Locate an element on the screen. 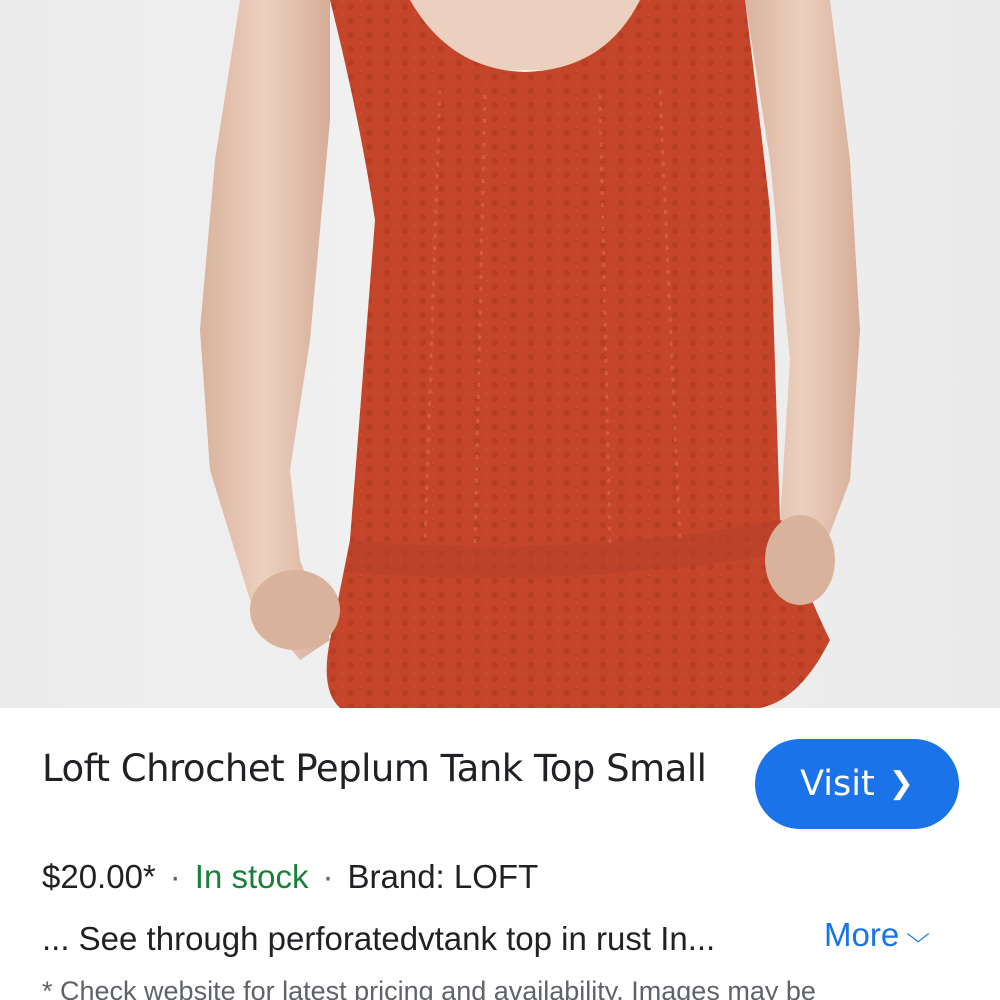  visit-button: Visit ❯ is located at coordinates (857, 784).